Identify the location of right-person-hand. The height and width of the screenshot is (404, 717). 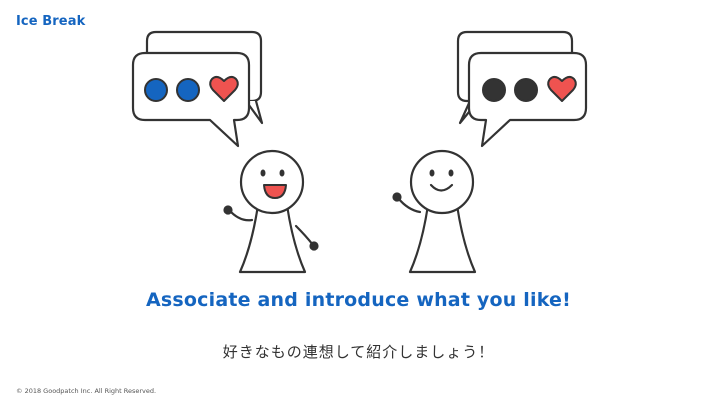
(397, 197).